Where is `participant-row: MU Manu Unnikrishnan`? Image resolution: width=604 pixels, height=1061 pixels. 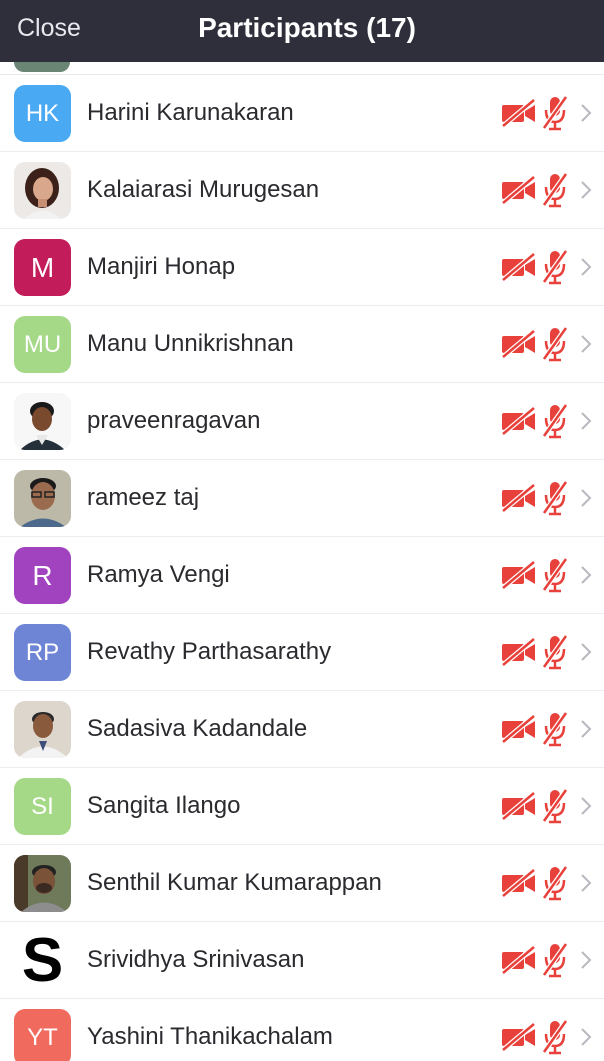 participant-row: MU Manu Unnikrishnan is located at coordinates (302, 344).